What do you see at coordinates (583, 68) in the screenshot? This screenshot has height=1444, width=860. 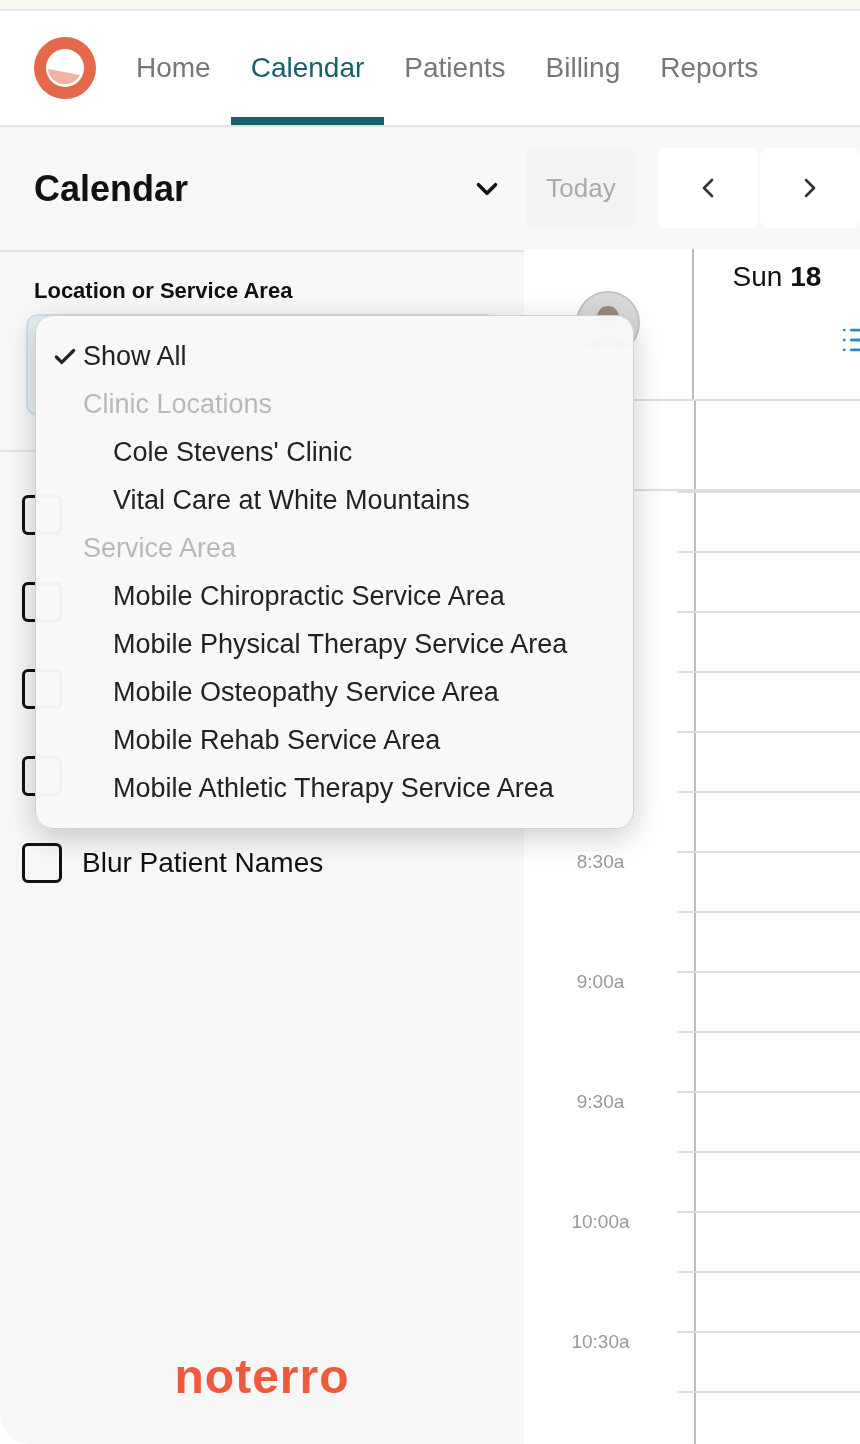 I see `nav-tab: Billing` at bounding box center [583, 68].